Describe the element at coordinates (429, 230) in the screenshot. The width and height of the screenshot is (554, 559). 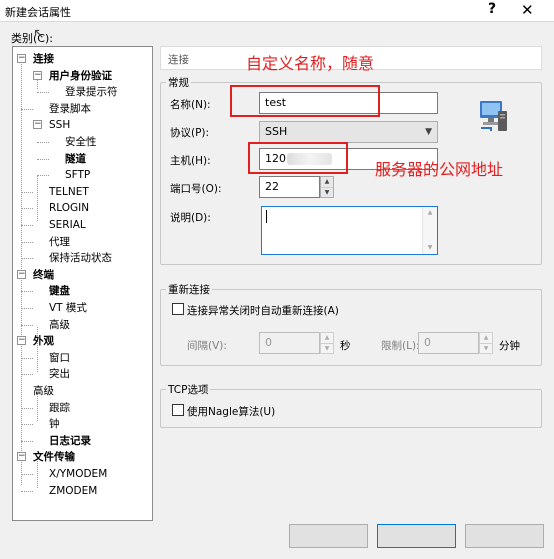
I see `description-scrollbar: ▲ ▼` at that location.